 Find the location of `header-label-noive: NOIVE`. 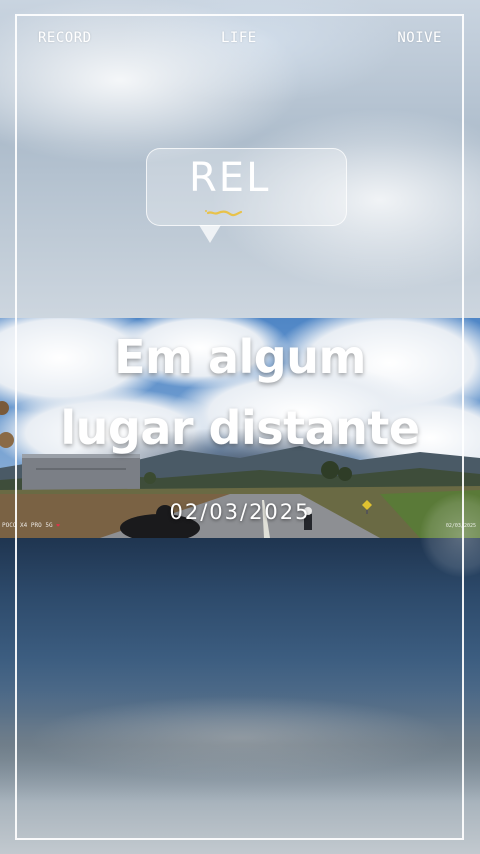

header-label-noive: NOIVE is located at coordinates (419, 38).